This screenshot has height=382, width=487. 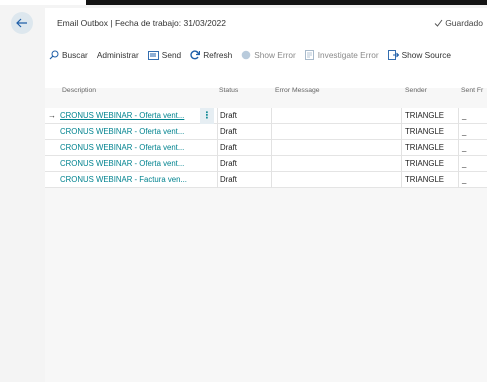 I want to click on search-button: Buscar, so click(x=68, y=55).